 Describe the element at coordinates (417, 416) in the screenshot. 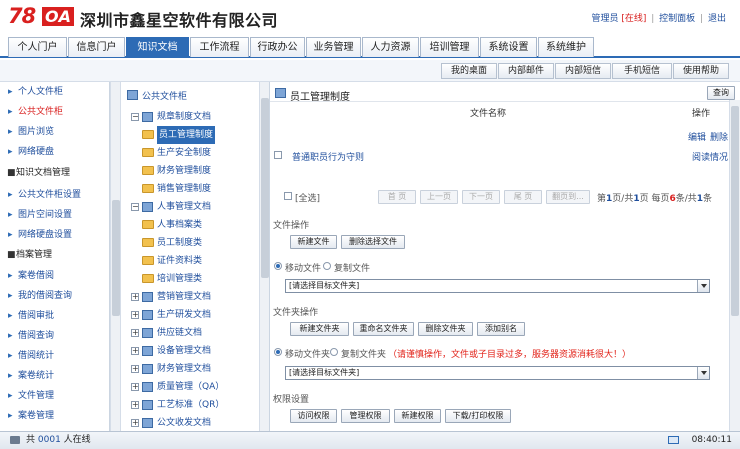

I see `permission-button: 新建权限` at that location.